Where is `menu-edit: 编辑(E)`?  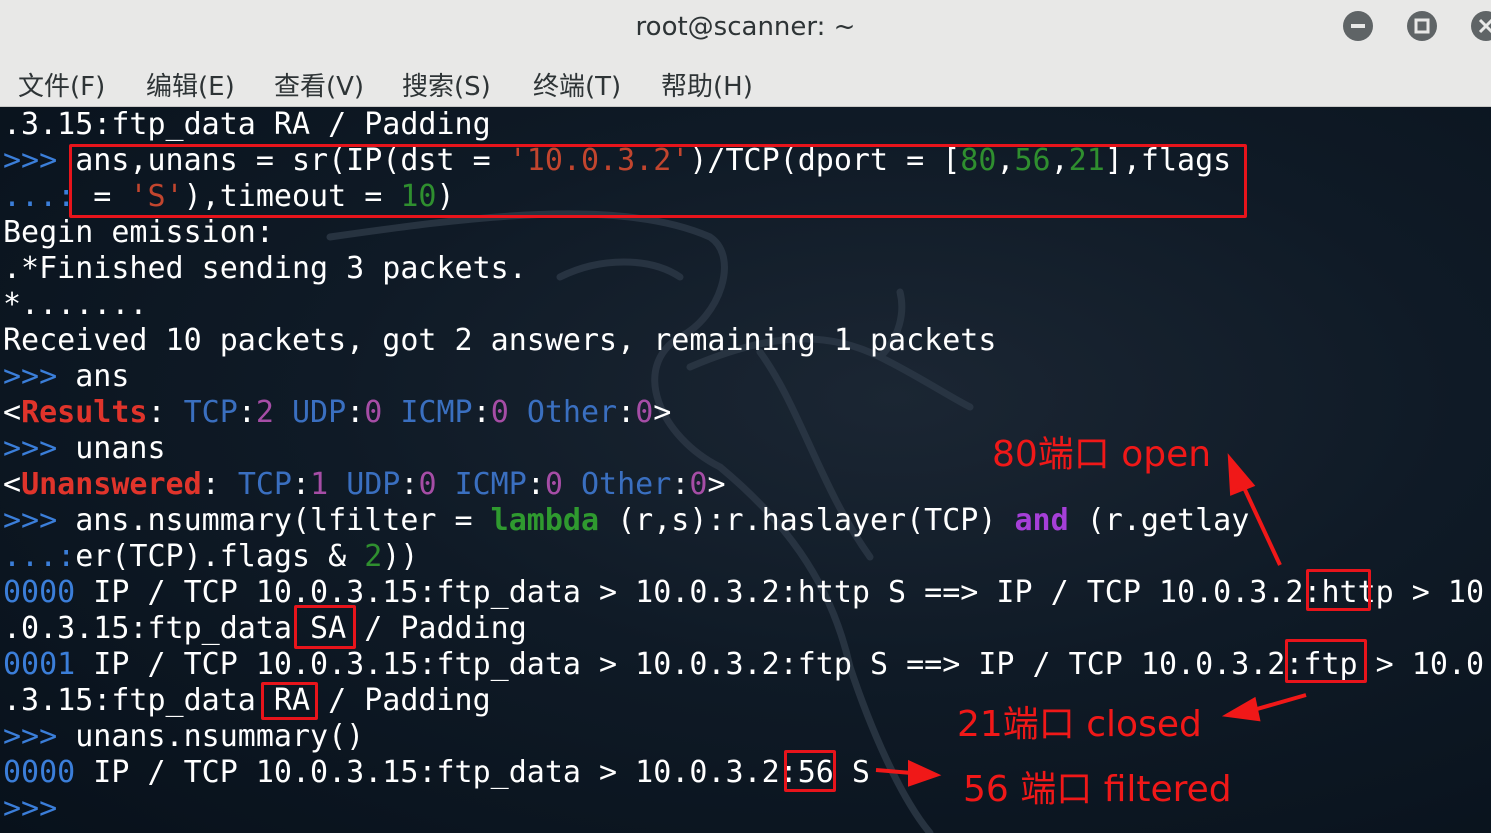 menu-edit: 编辑(E) is located at coordinates (190, 84).